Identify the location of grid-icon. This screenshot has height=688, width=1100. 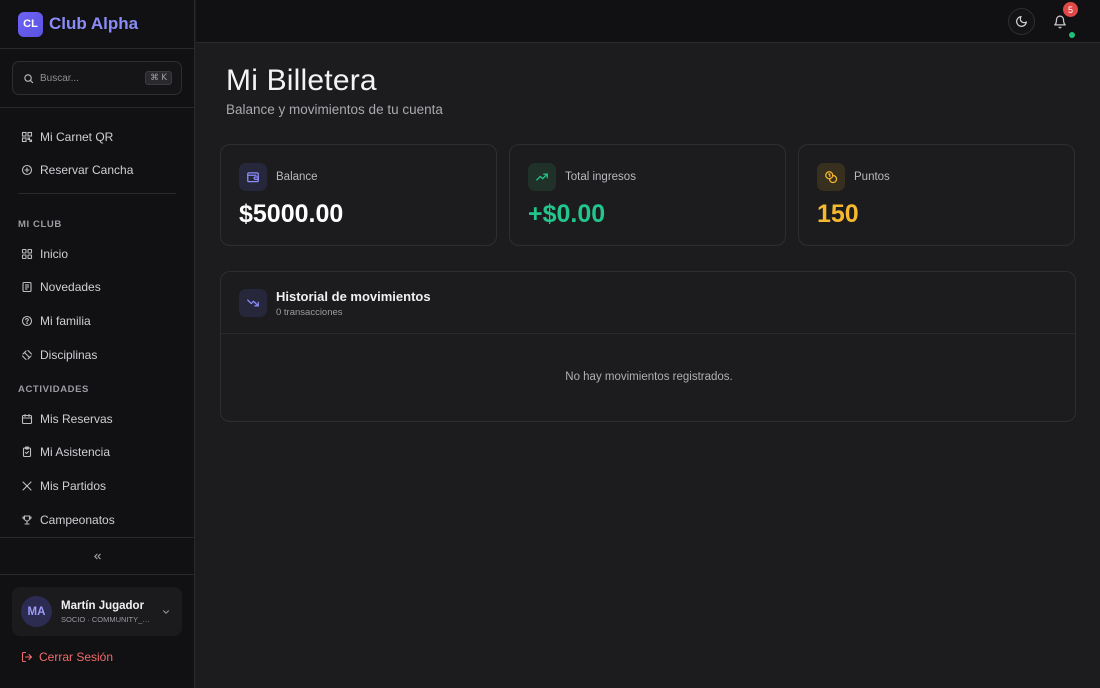
(27, 254).